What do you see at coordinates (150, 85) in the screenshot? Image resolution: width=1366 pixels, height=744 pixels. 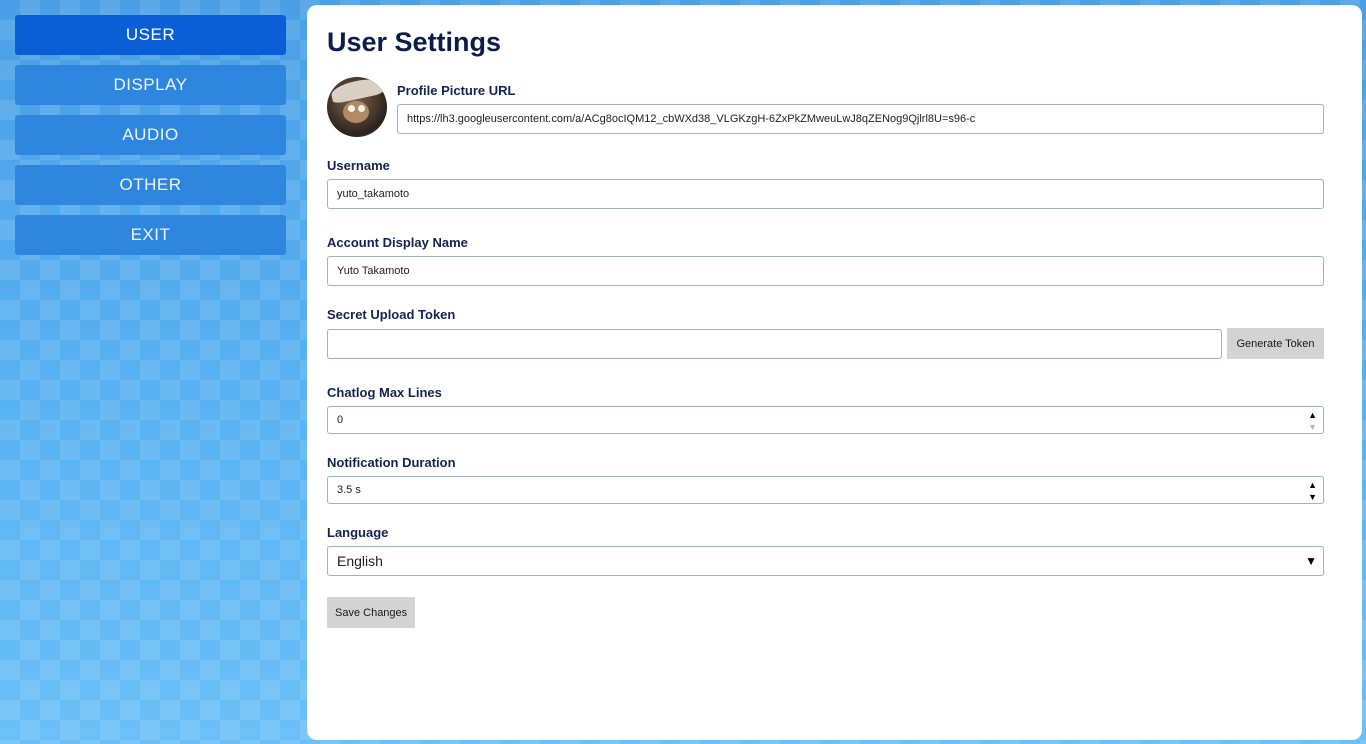 I see `sidebar-item-display: DISPLAY` at bounding box center [150, 85].